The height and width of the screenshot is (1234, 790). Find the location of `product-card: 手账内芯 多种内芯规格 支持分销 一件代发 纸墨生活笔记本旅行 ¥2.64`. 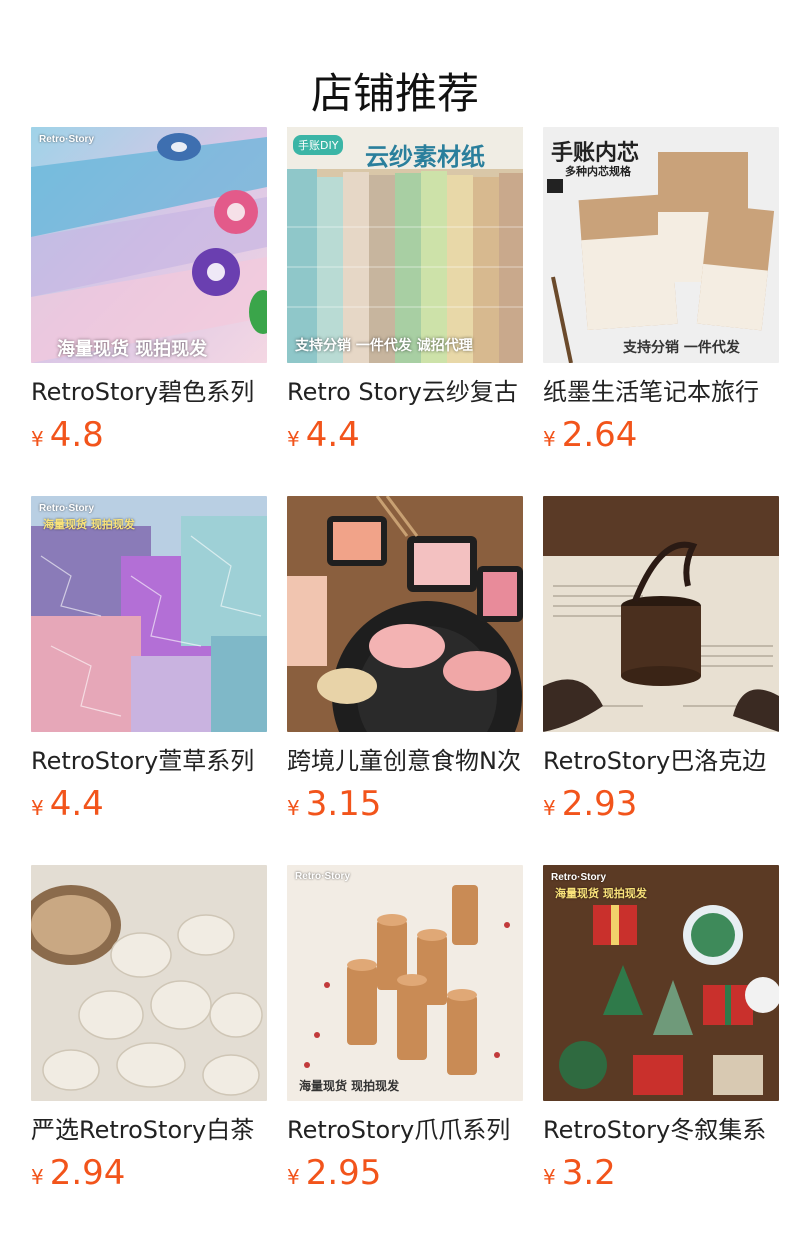

product-card: 手账内芯 多种内芯规格 支持分销 一件代发 纸墨生活笔记本旅行 ¥2.64 is located at coordinates (661, 311).